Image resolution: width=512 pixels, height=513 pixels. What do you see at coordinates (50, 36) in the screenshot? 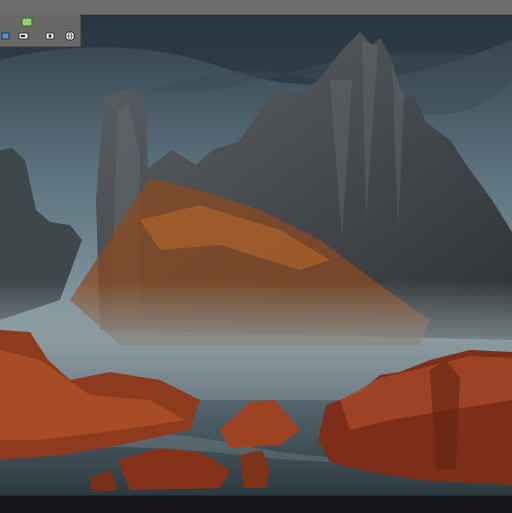
I see `camera-icon` at bounding box center [50, 36].